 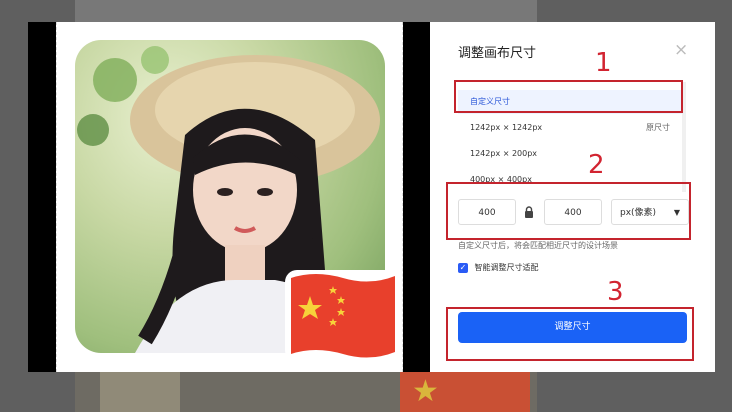 What do you see at coordinates (497, 53) in the screenshot?
I see `dialog-title: 调整画布尺寸` at bounding box center [497, 53].